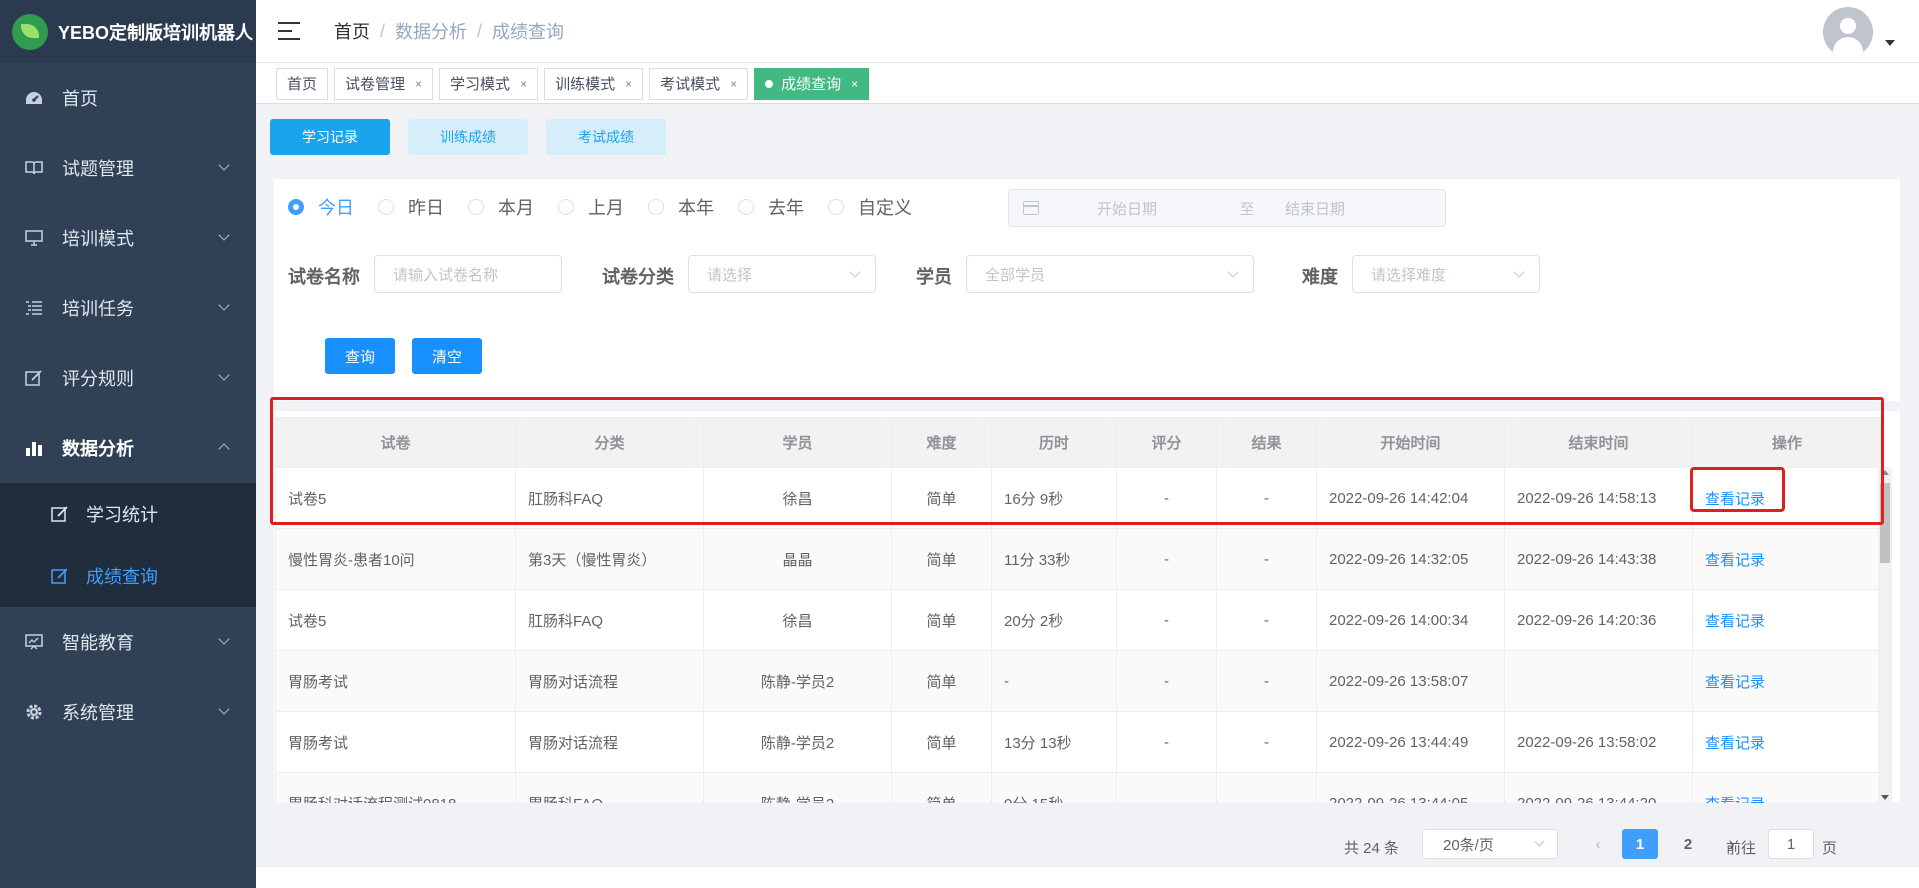 This screenshot has height=888, width=1919. I want to click on page-size-select: 20条/页, so click(1490, 844).